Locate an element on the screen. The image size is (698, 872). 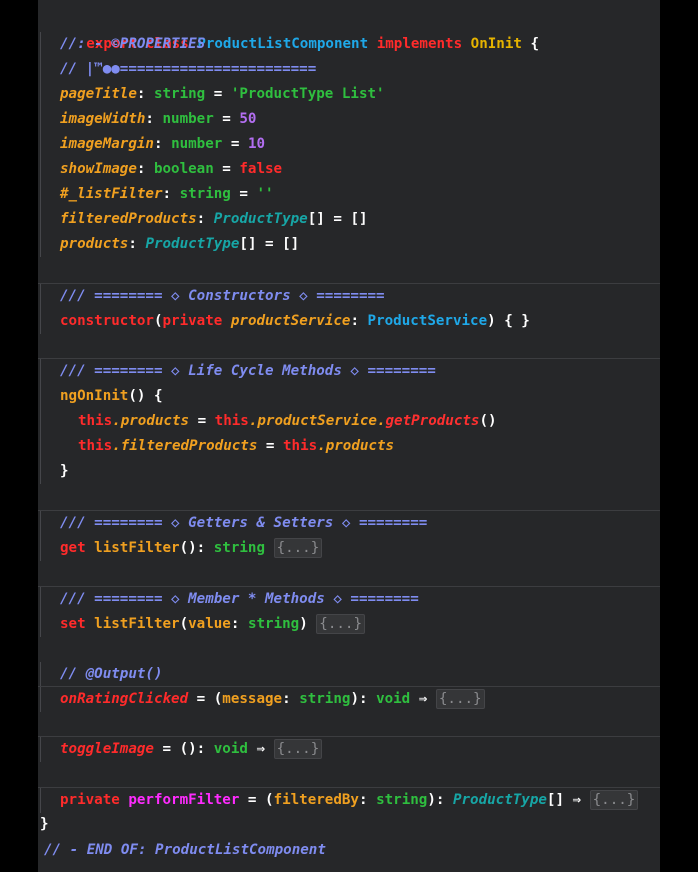
keyword-get: get is located at coordinates (73, 548).